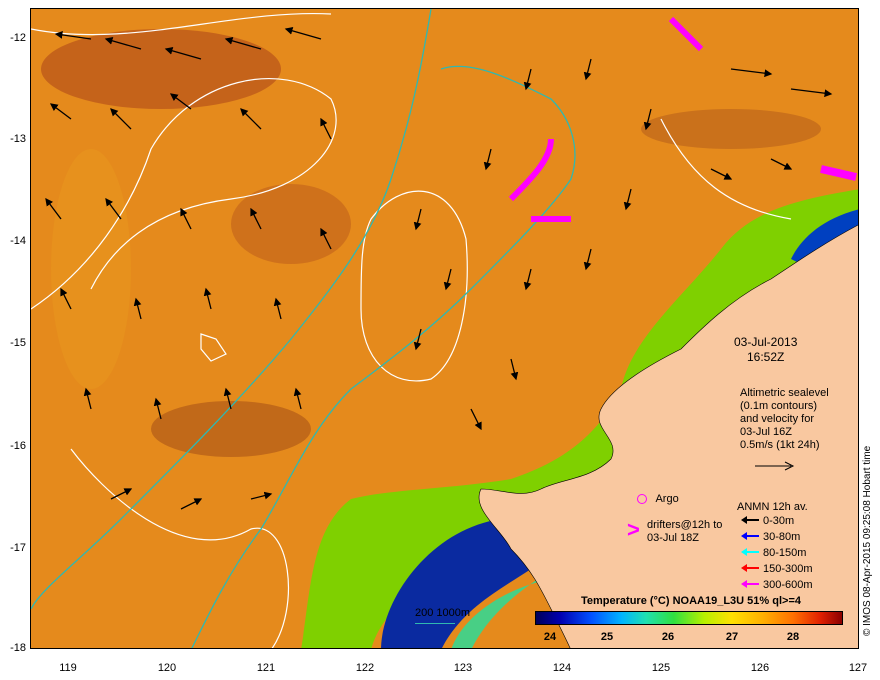 The height and width of the screenshot is (680, 880). Describe the element at coordinates (667, 499) in the screenshot. I see `argo-label: Argo` at that location.